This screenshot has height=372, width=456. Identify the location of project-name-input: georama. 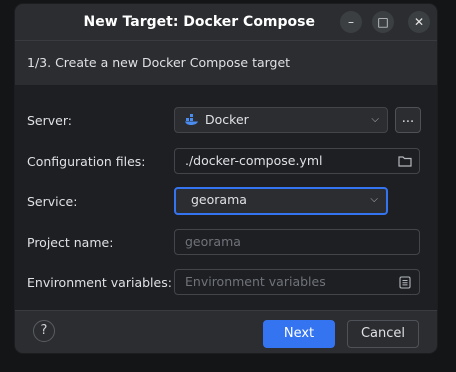
(297, 242).